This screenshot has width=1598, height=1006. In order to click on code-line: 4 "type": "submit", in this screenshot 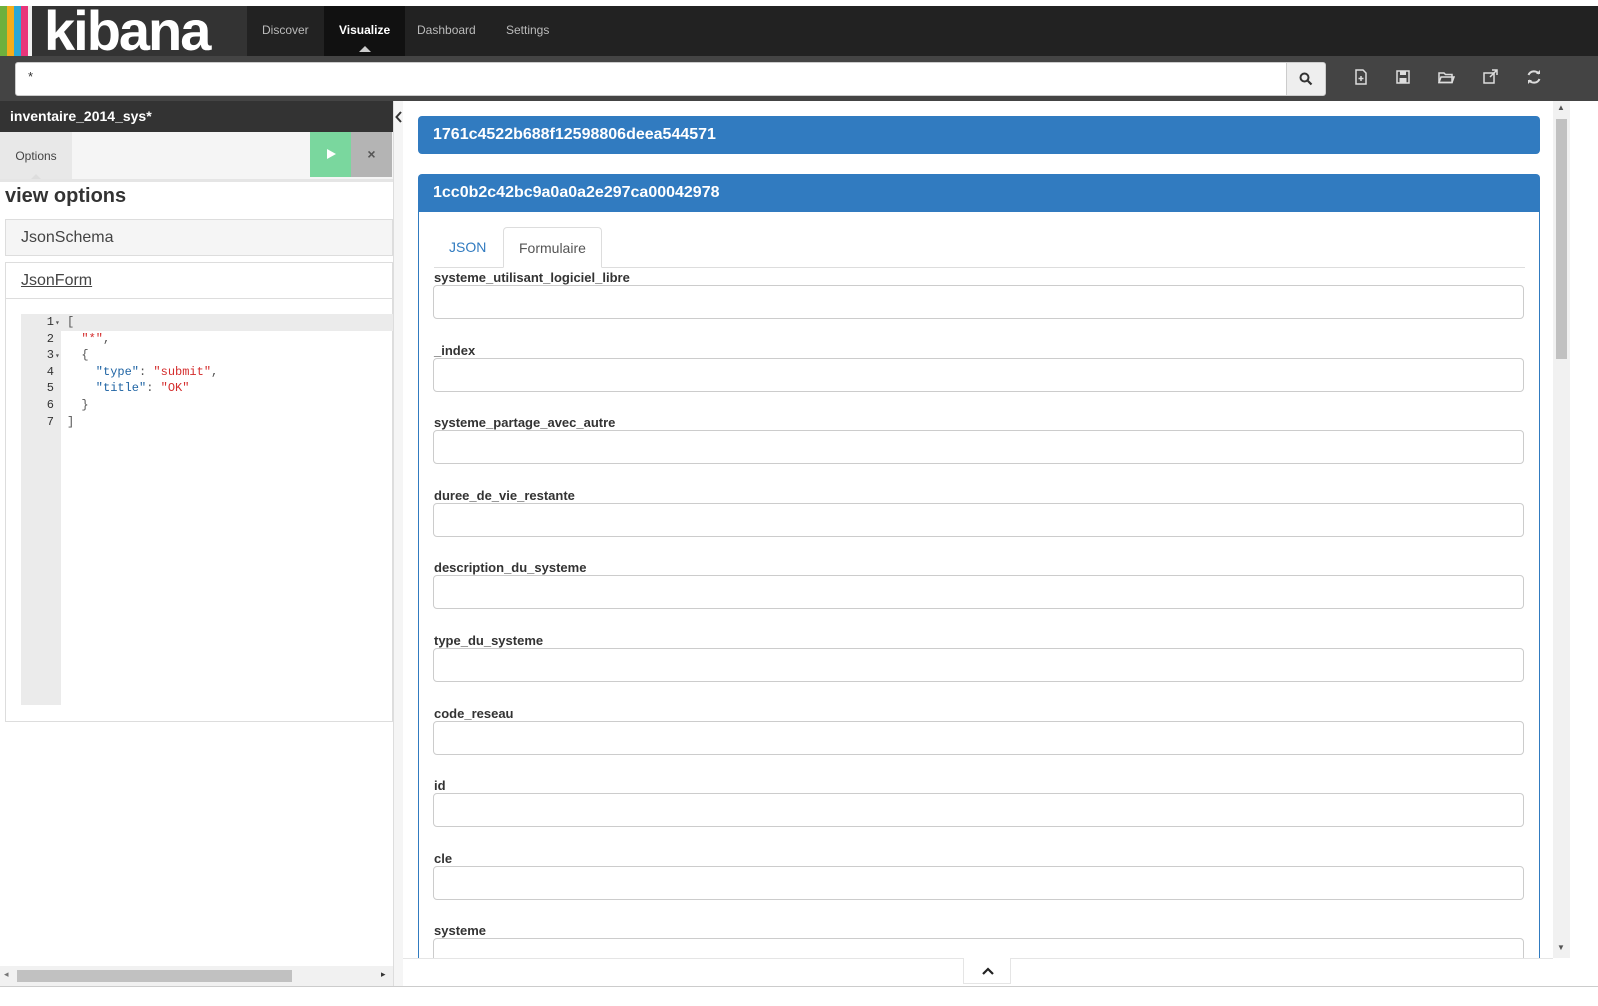, I will do `click(207, 372)`.